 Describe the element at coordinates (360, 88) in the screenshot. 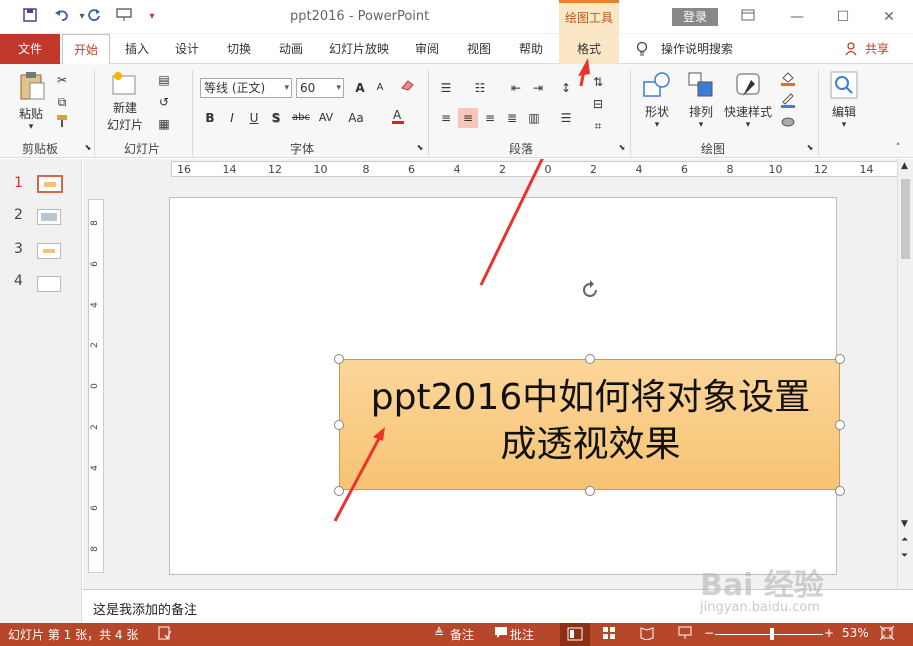

I see `grow-font-button: A` at that location.